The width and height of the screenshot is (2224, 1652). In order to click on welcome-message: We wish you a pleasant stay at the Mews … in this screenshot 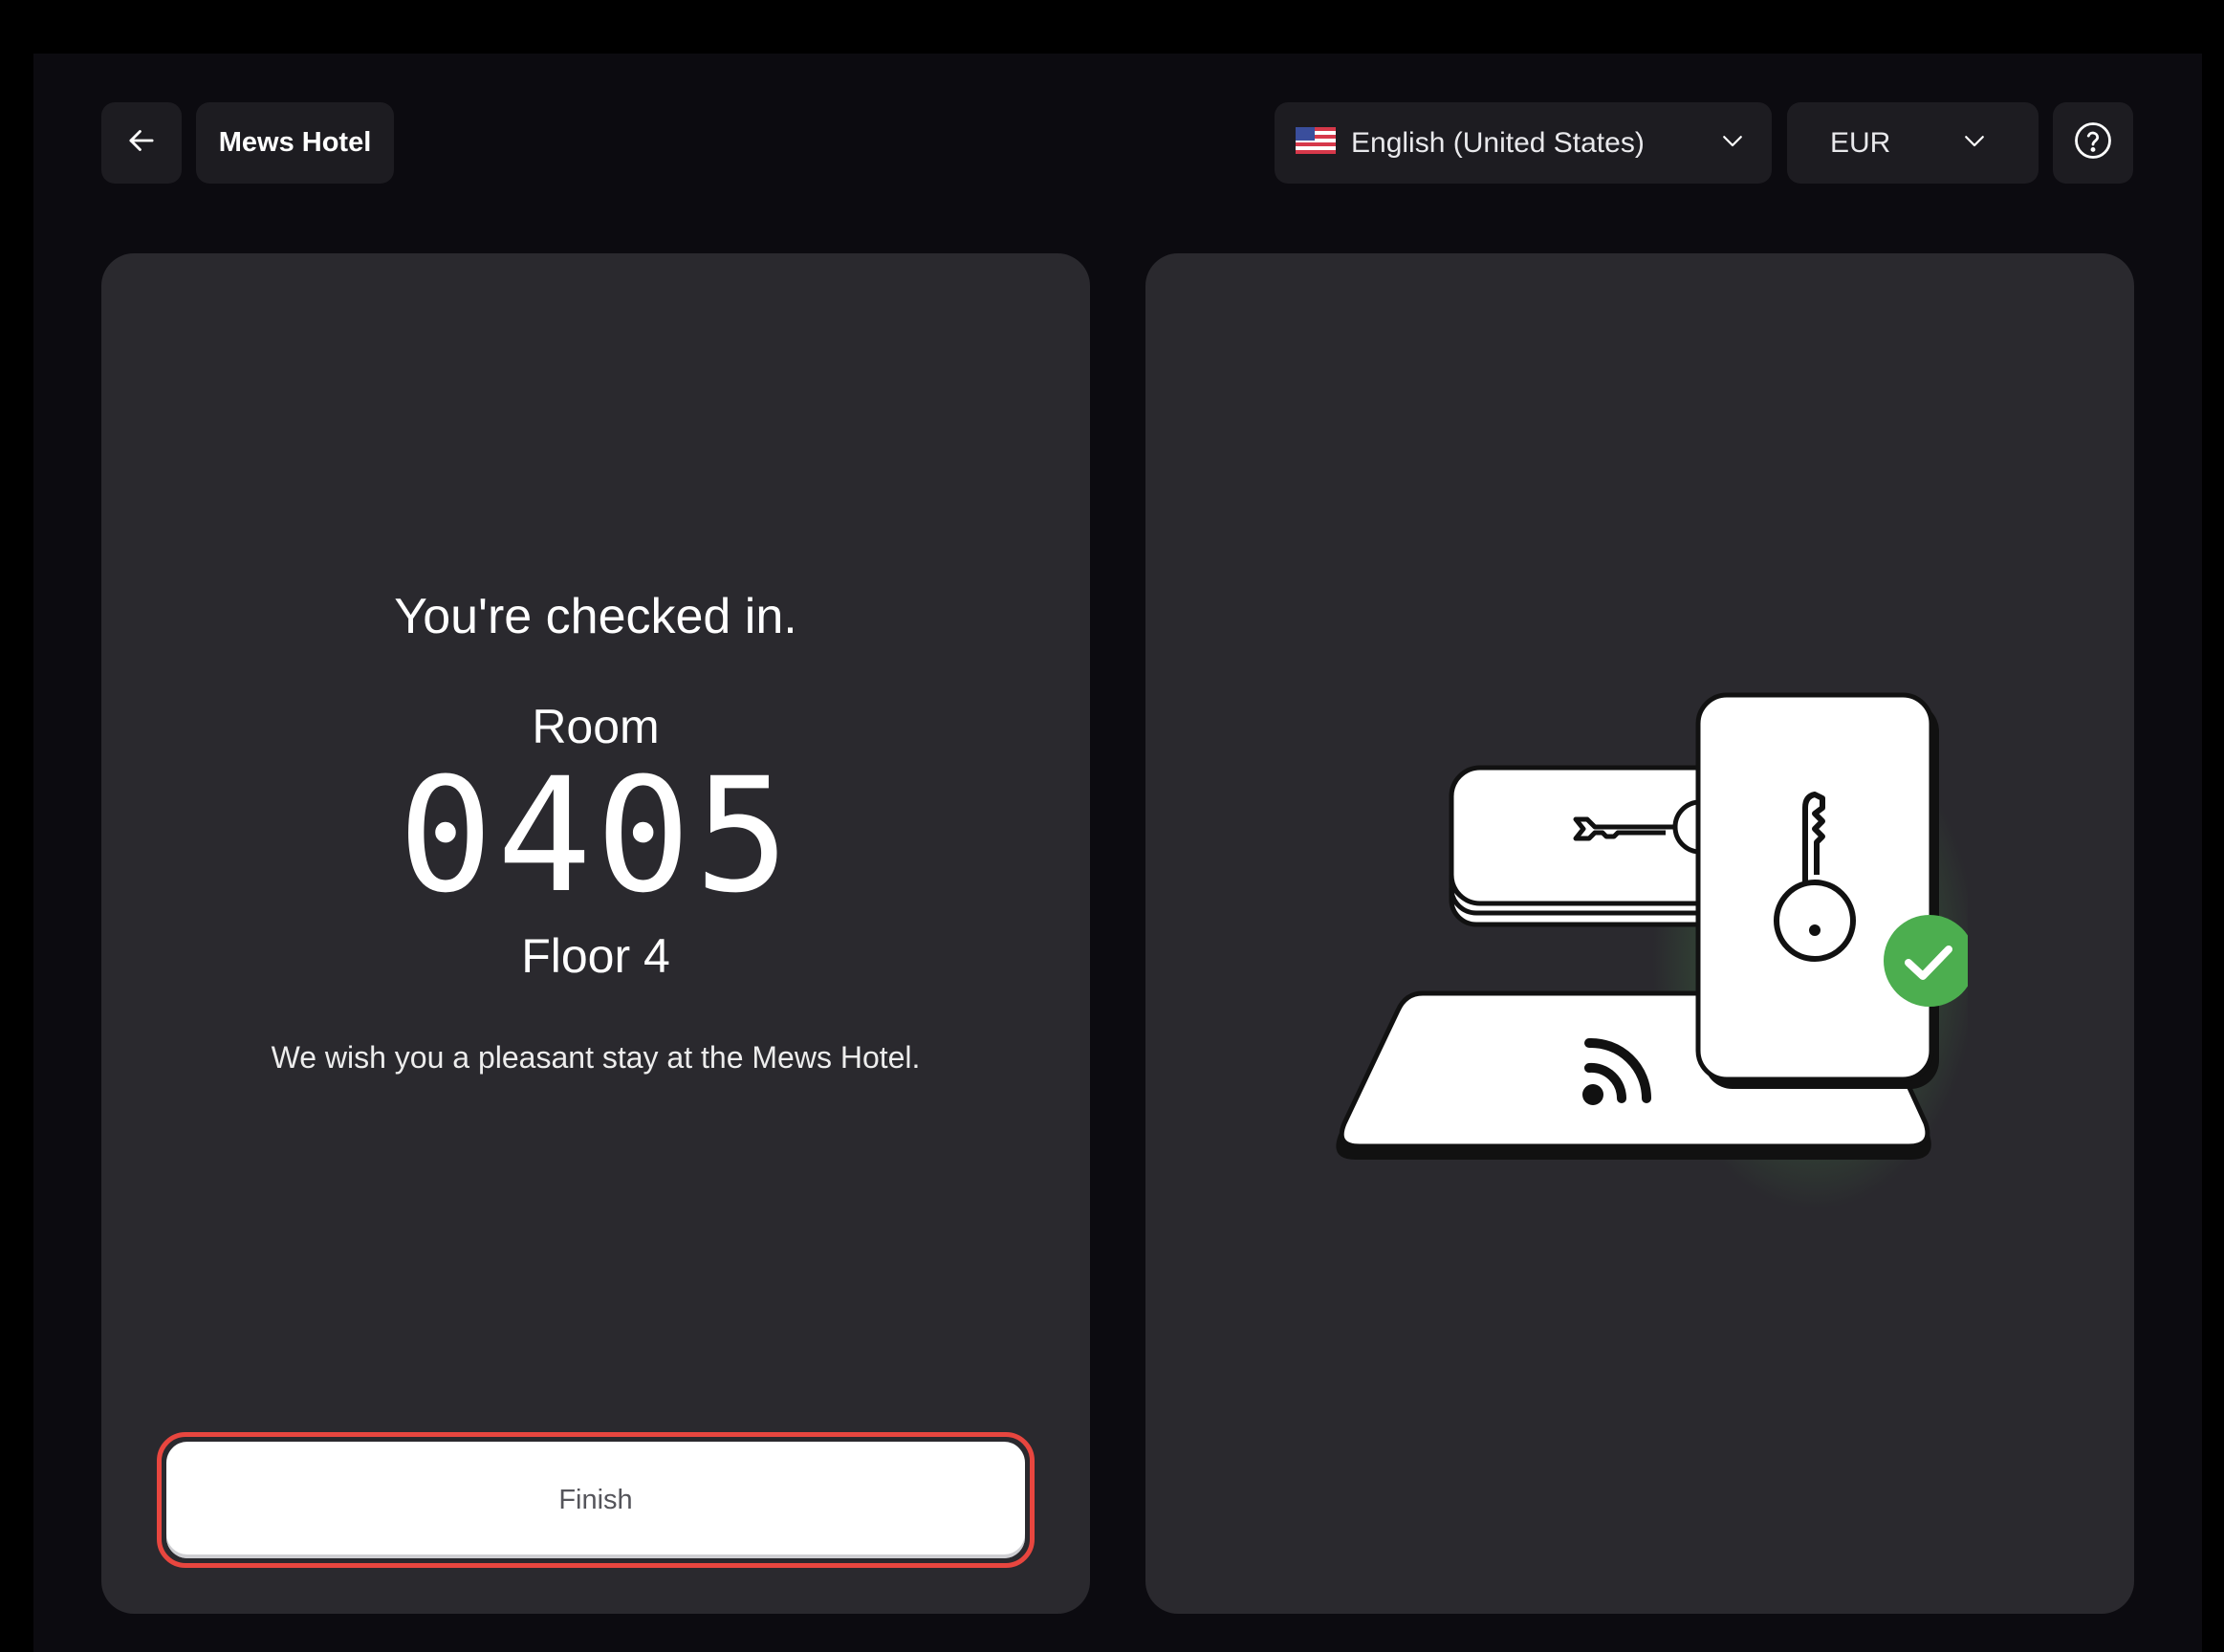, I will do `click(596, 1057)`.